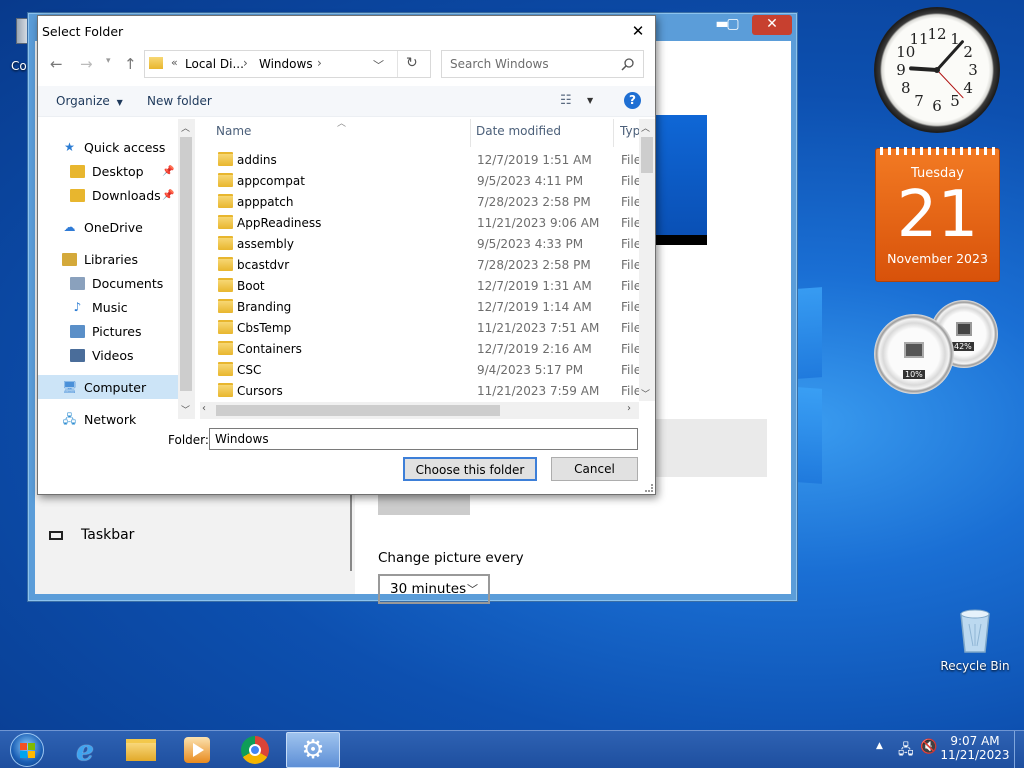 This screenshot has width=1024, height=768. What do you see at coordinates (418, 285) in the screenshot?
I see `file-row: Boot 12/7/2019 1:31 AM File` at bounding box center [418, 285].